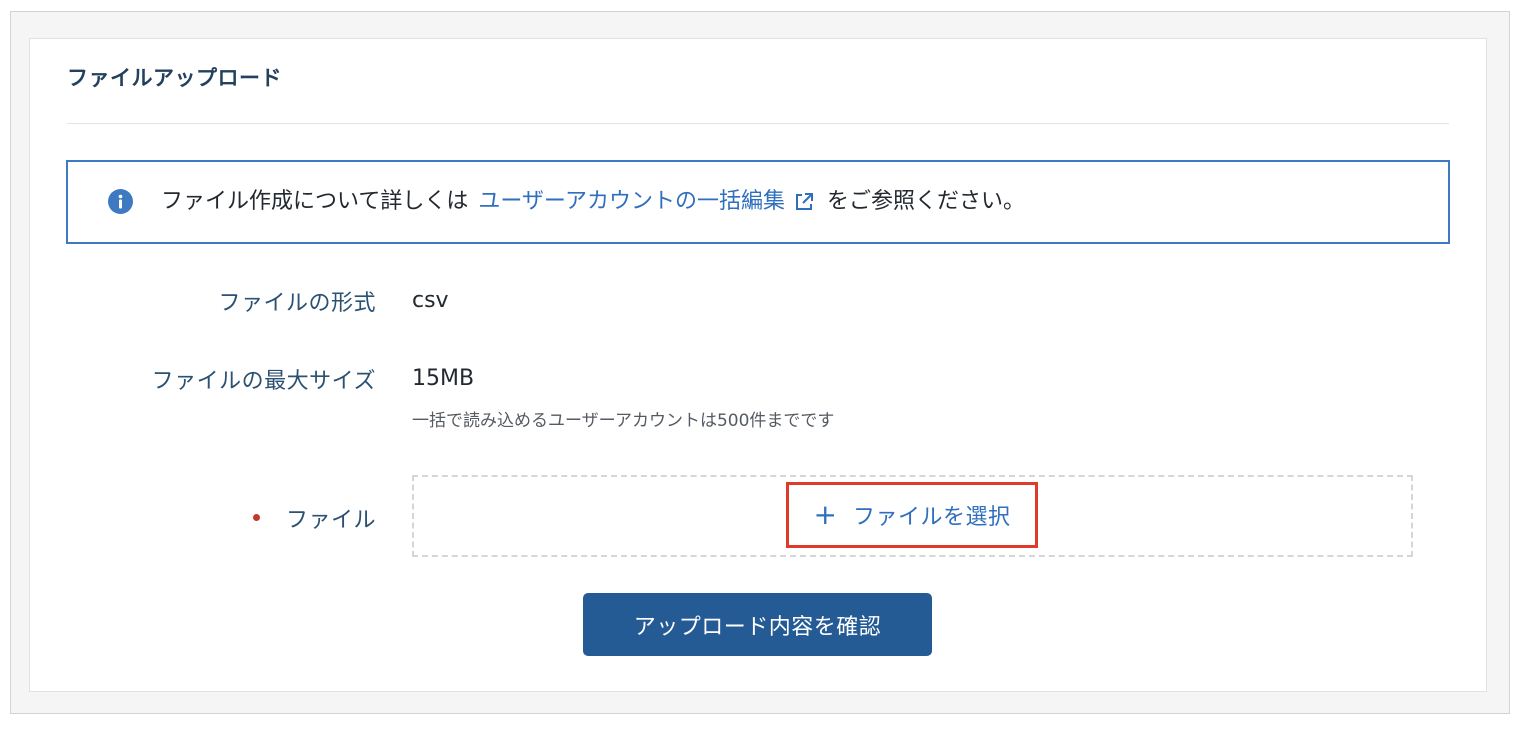 Image resolution: width=1526 pixels, height=730 pixels. Describe the element at coordinates (263, 381) in the screenshot. I see `max-size-label: ファイルの最大サイズ` at that location.